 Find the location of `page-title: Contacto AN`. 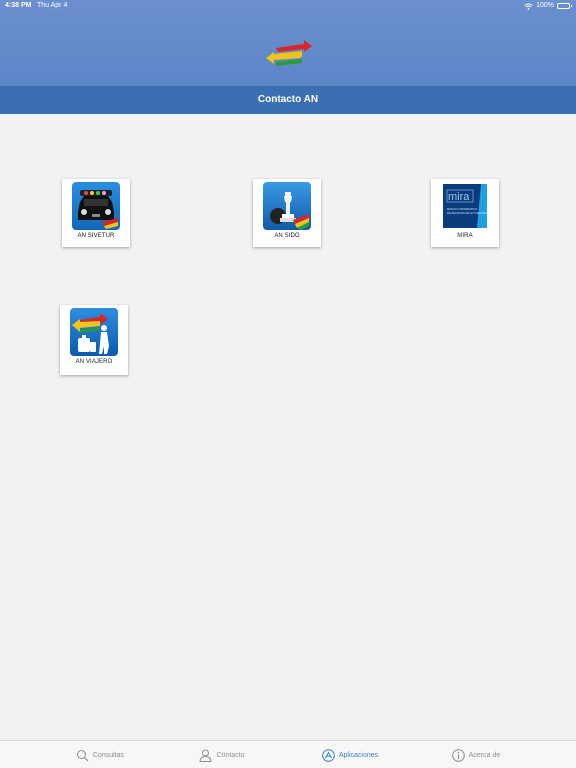

page-title: Contacto AN is located at coordinates (288, 100).